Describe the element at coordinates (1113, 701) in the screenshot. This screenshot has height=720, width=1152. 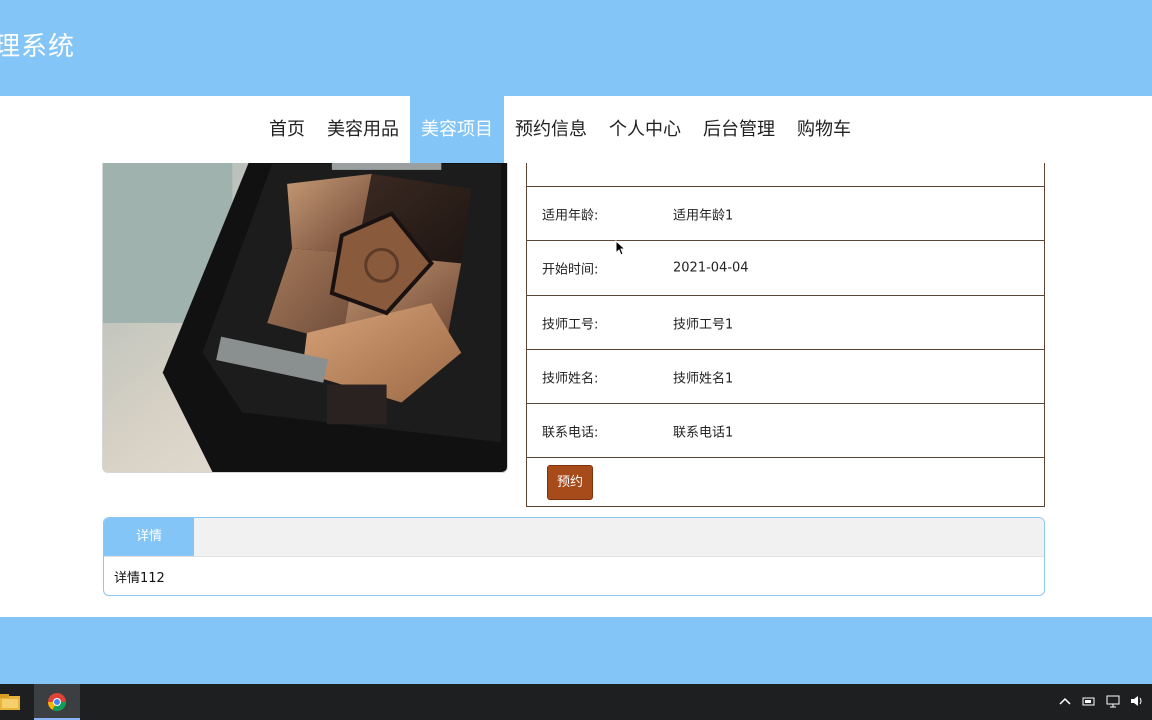
I see `network-icon` at that location.